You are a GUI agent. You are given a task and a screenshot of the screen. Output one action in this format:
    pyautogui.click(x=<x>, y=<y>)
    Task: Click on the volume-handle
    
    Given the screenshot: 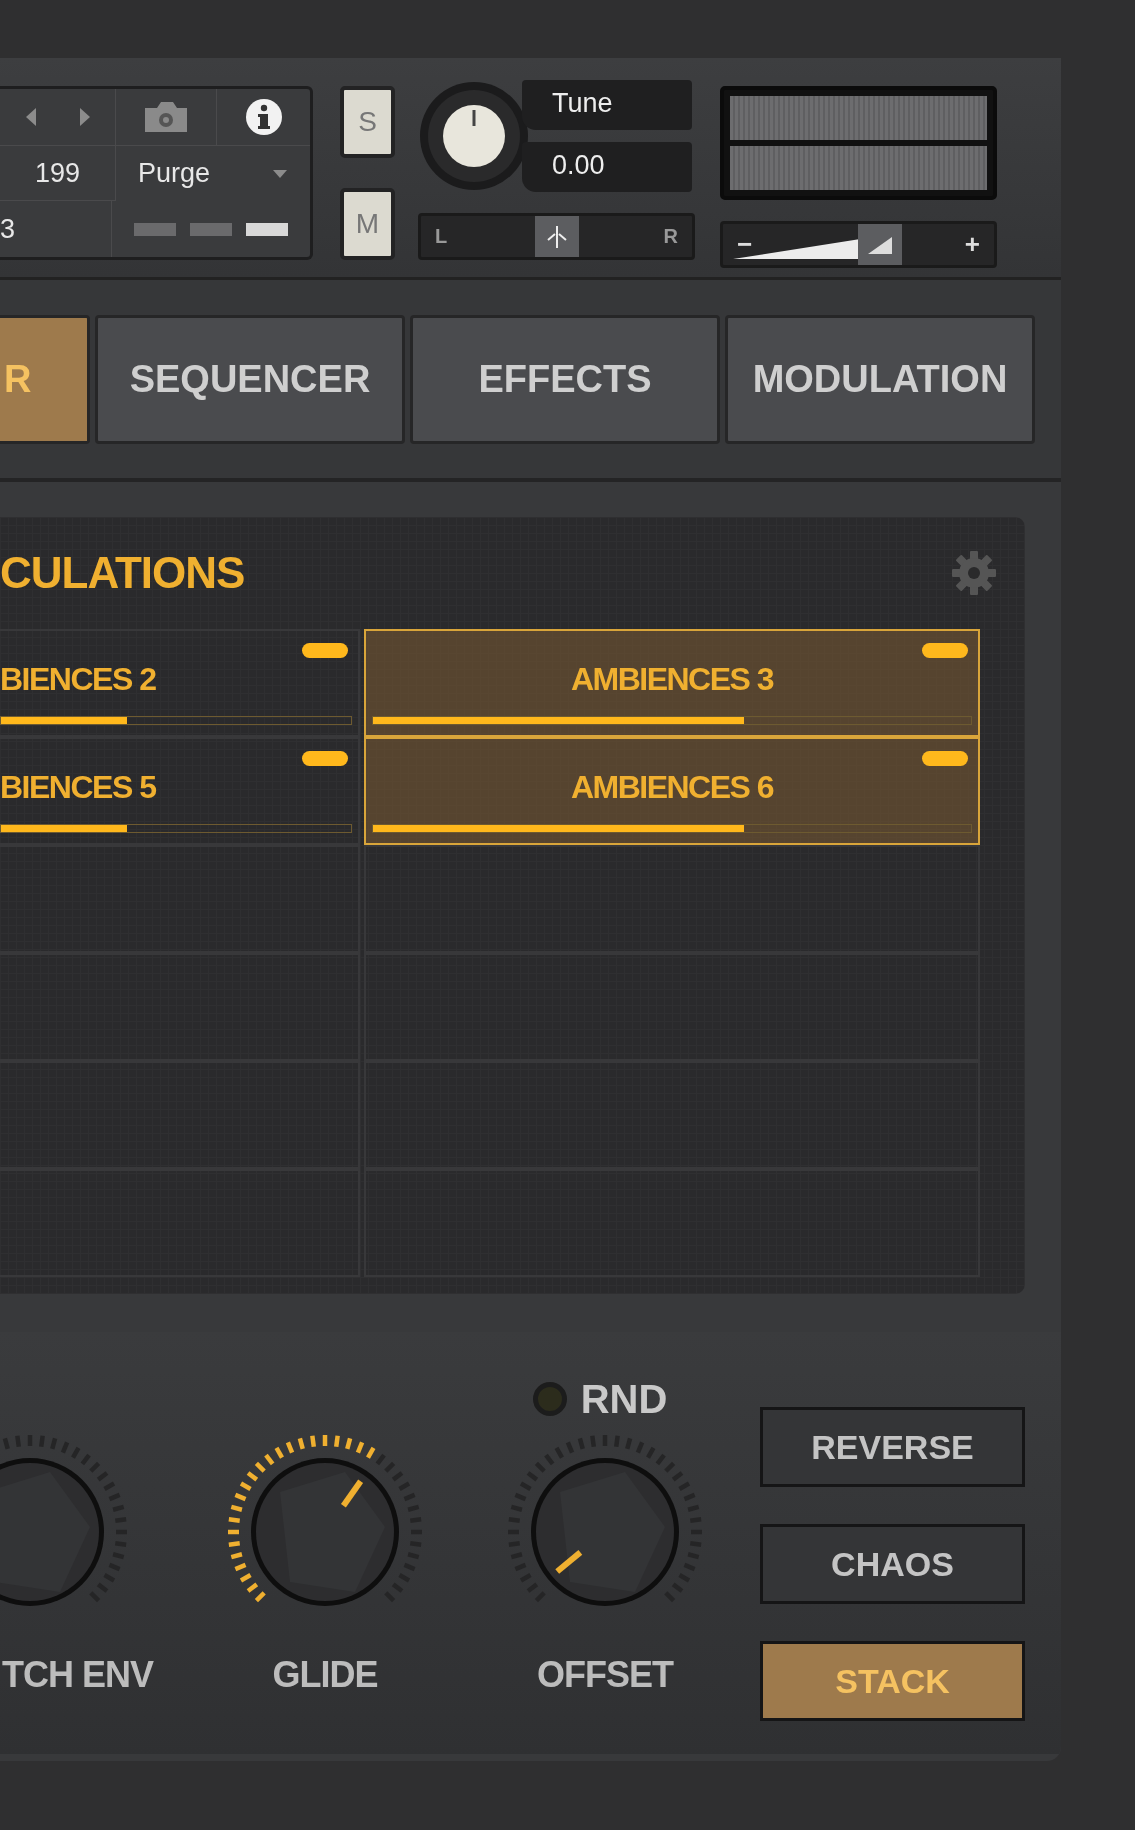 What is the action you would take?
    pyautogui.click(x=880, y=244)
    